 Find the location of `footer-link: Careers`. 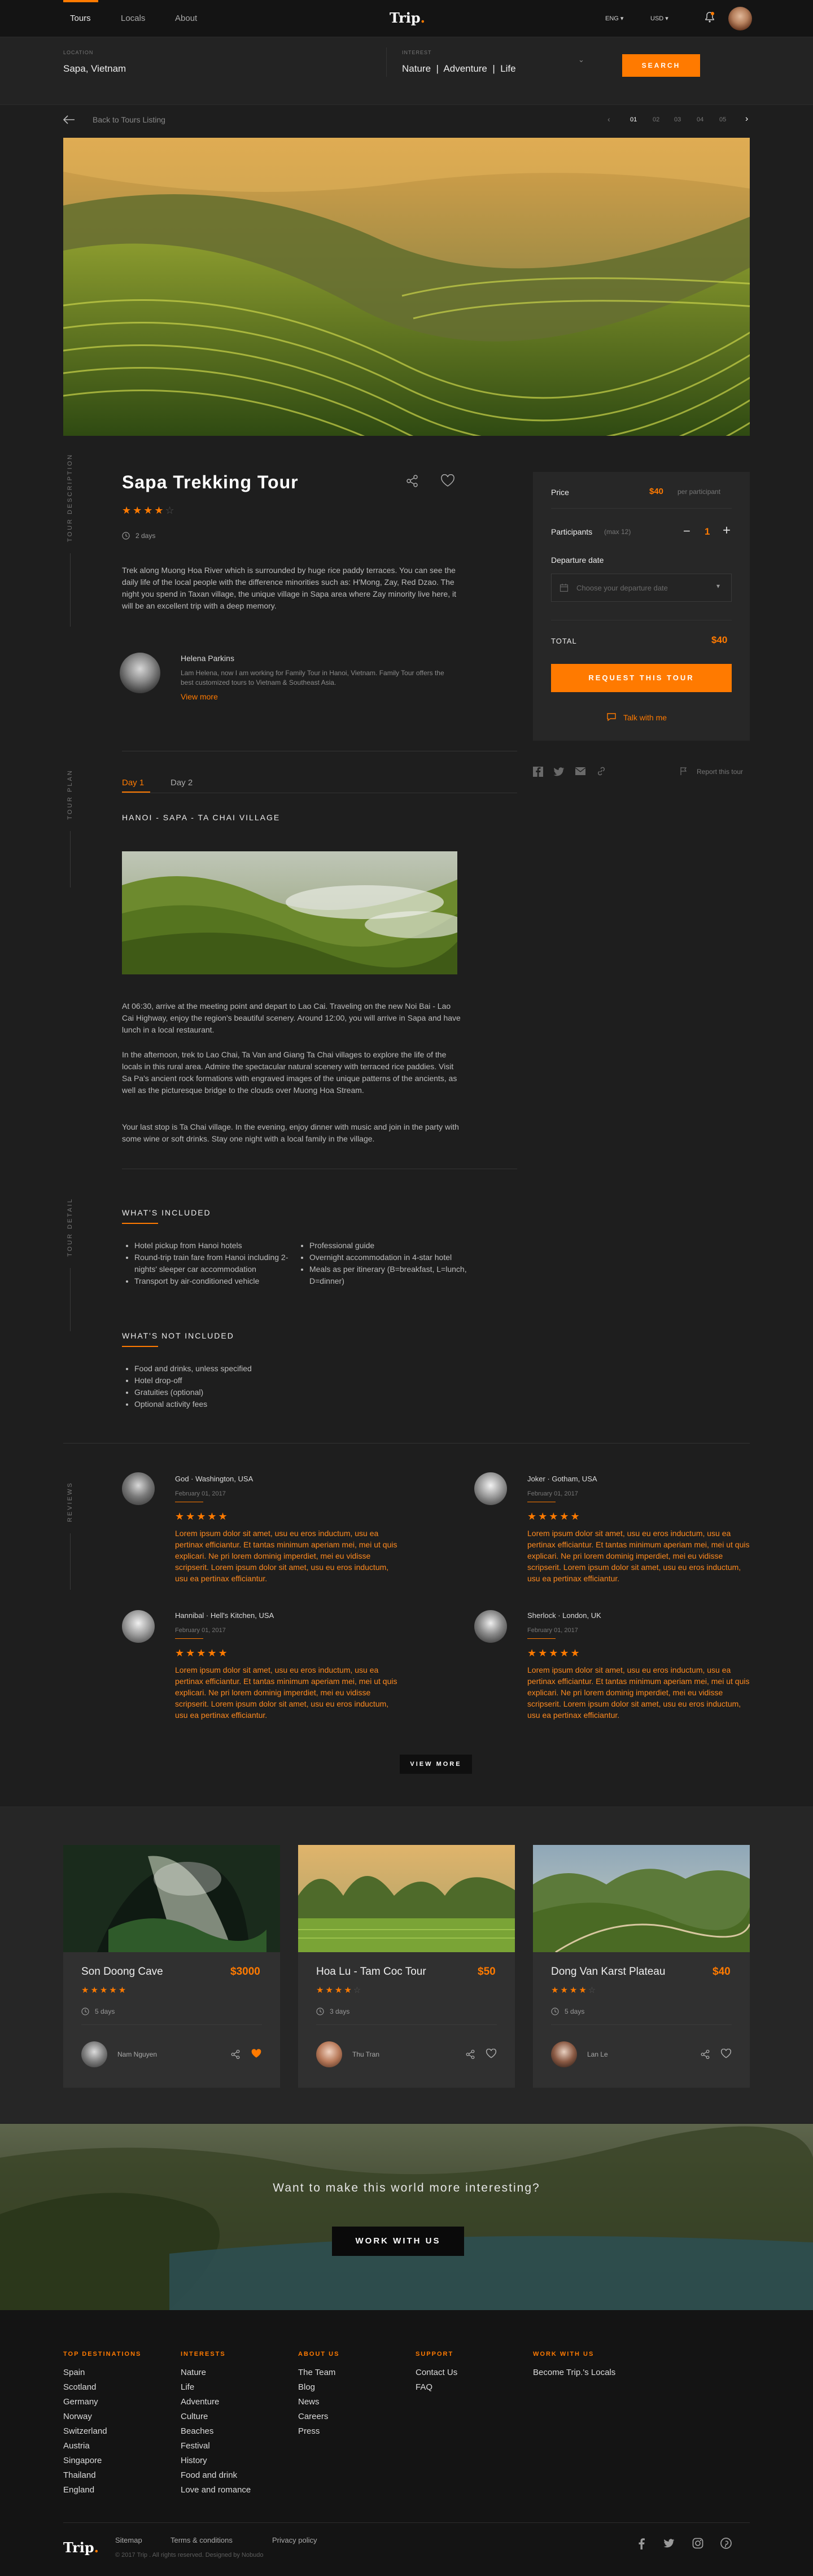

footer-link: Careers is located at coordinates (318, 2416).